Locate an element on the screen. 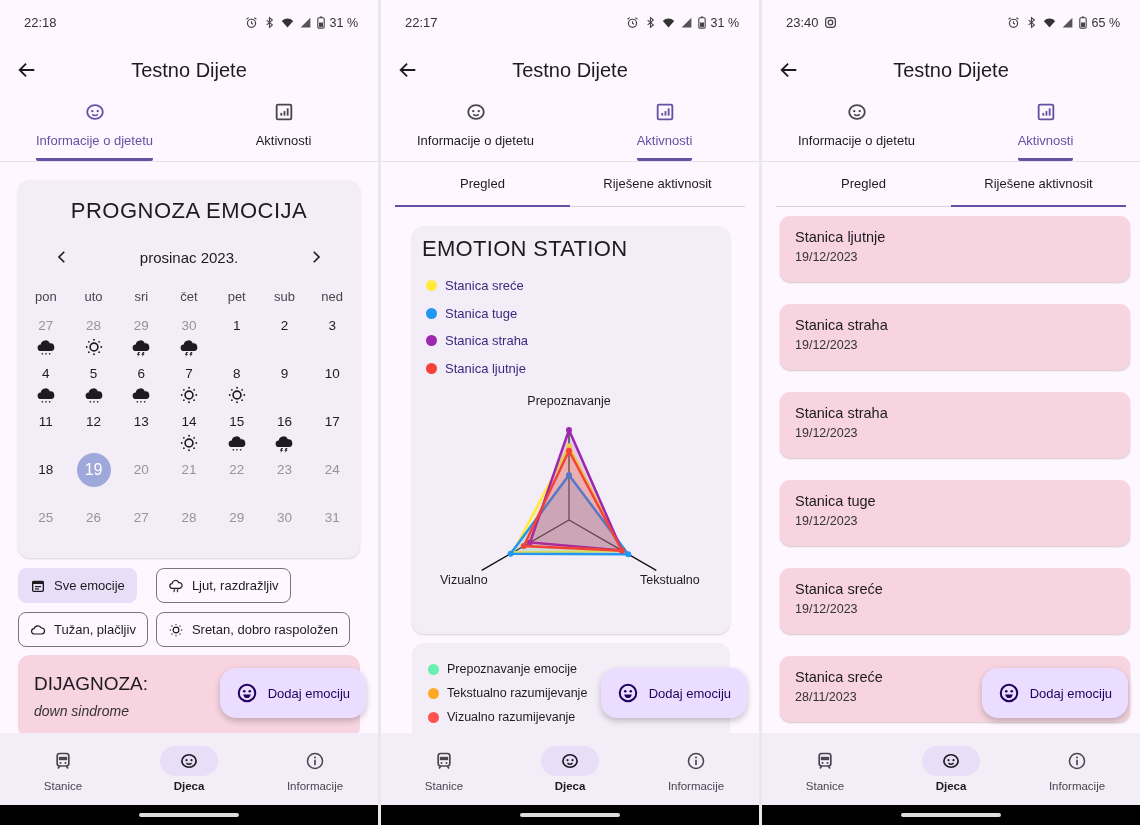 This screenshot has width=1140, height=825. weekday-label: ned is located at coordinates (332, 296).